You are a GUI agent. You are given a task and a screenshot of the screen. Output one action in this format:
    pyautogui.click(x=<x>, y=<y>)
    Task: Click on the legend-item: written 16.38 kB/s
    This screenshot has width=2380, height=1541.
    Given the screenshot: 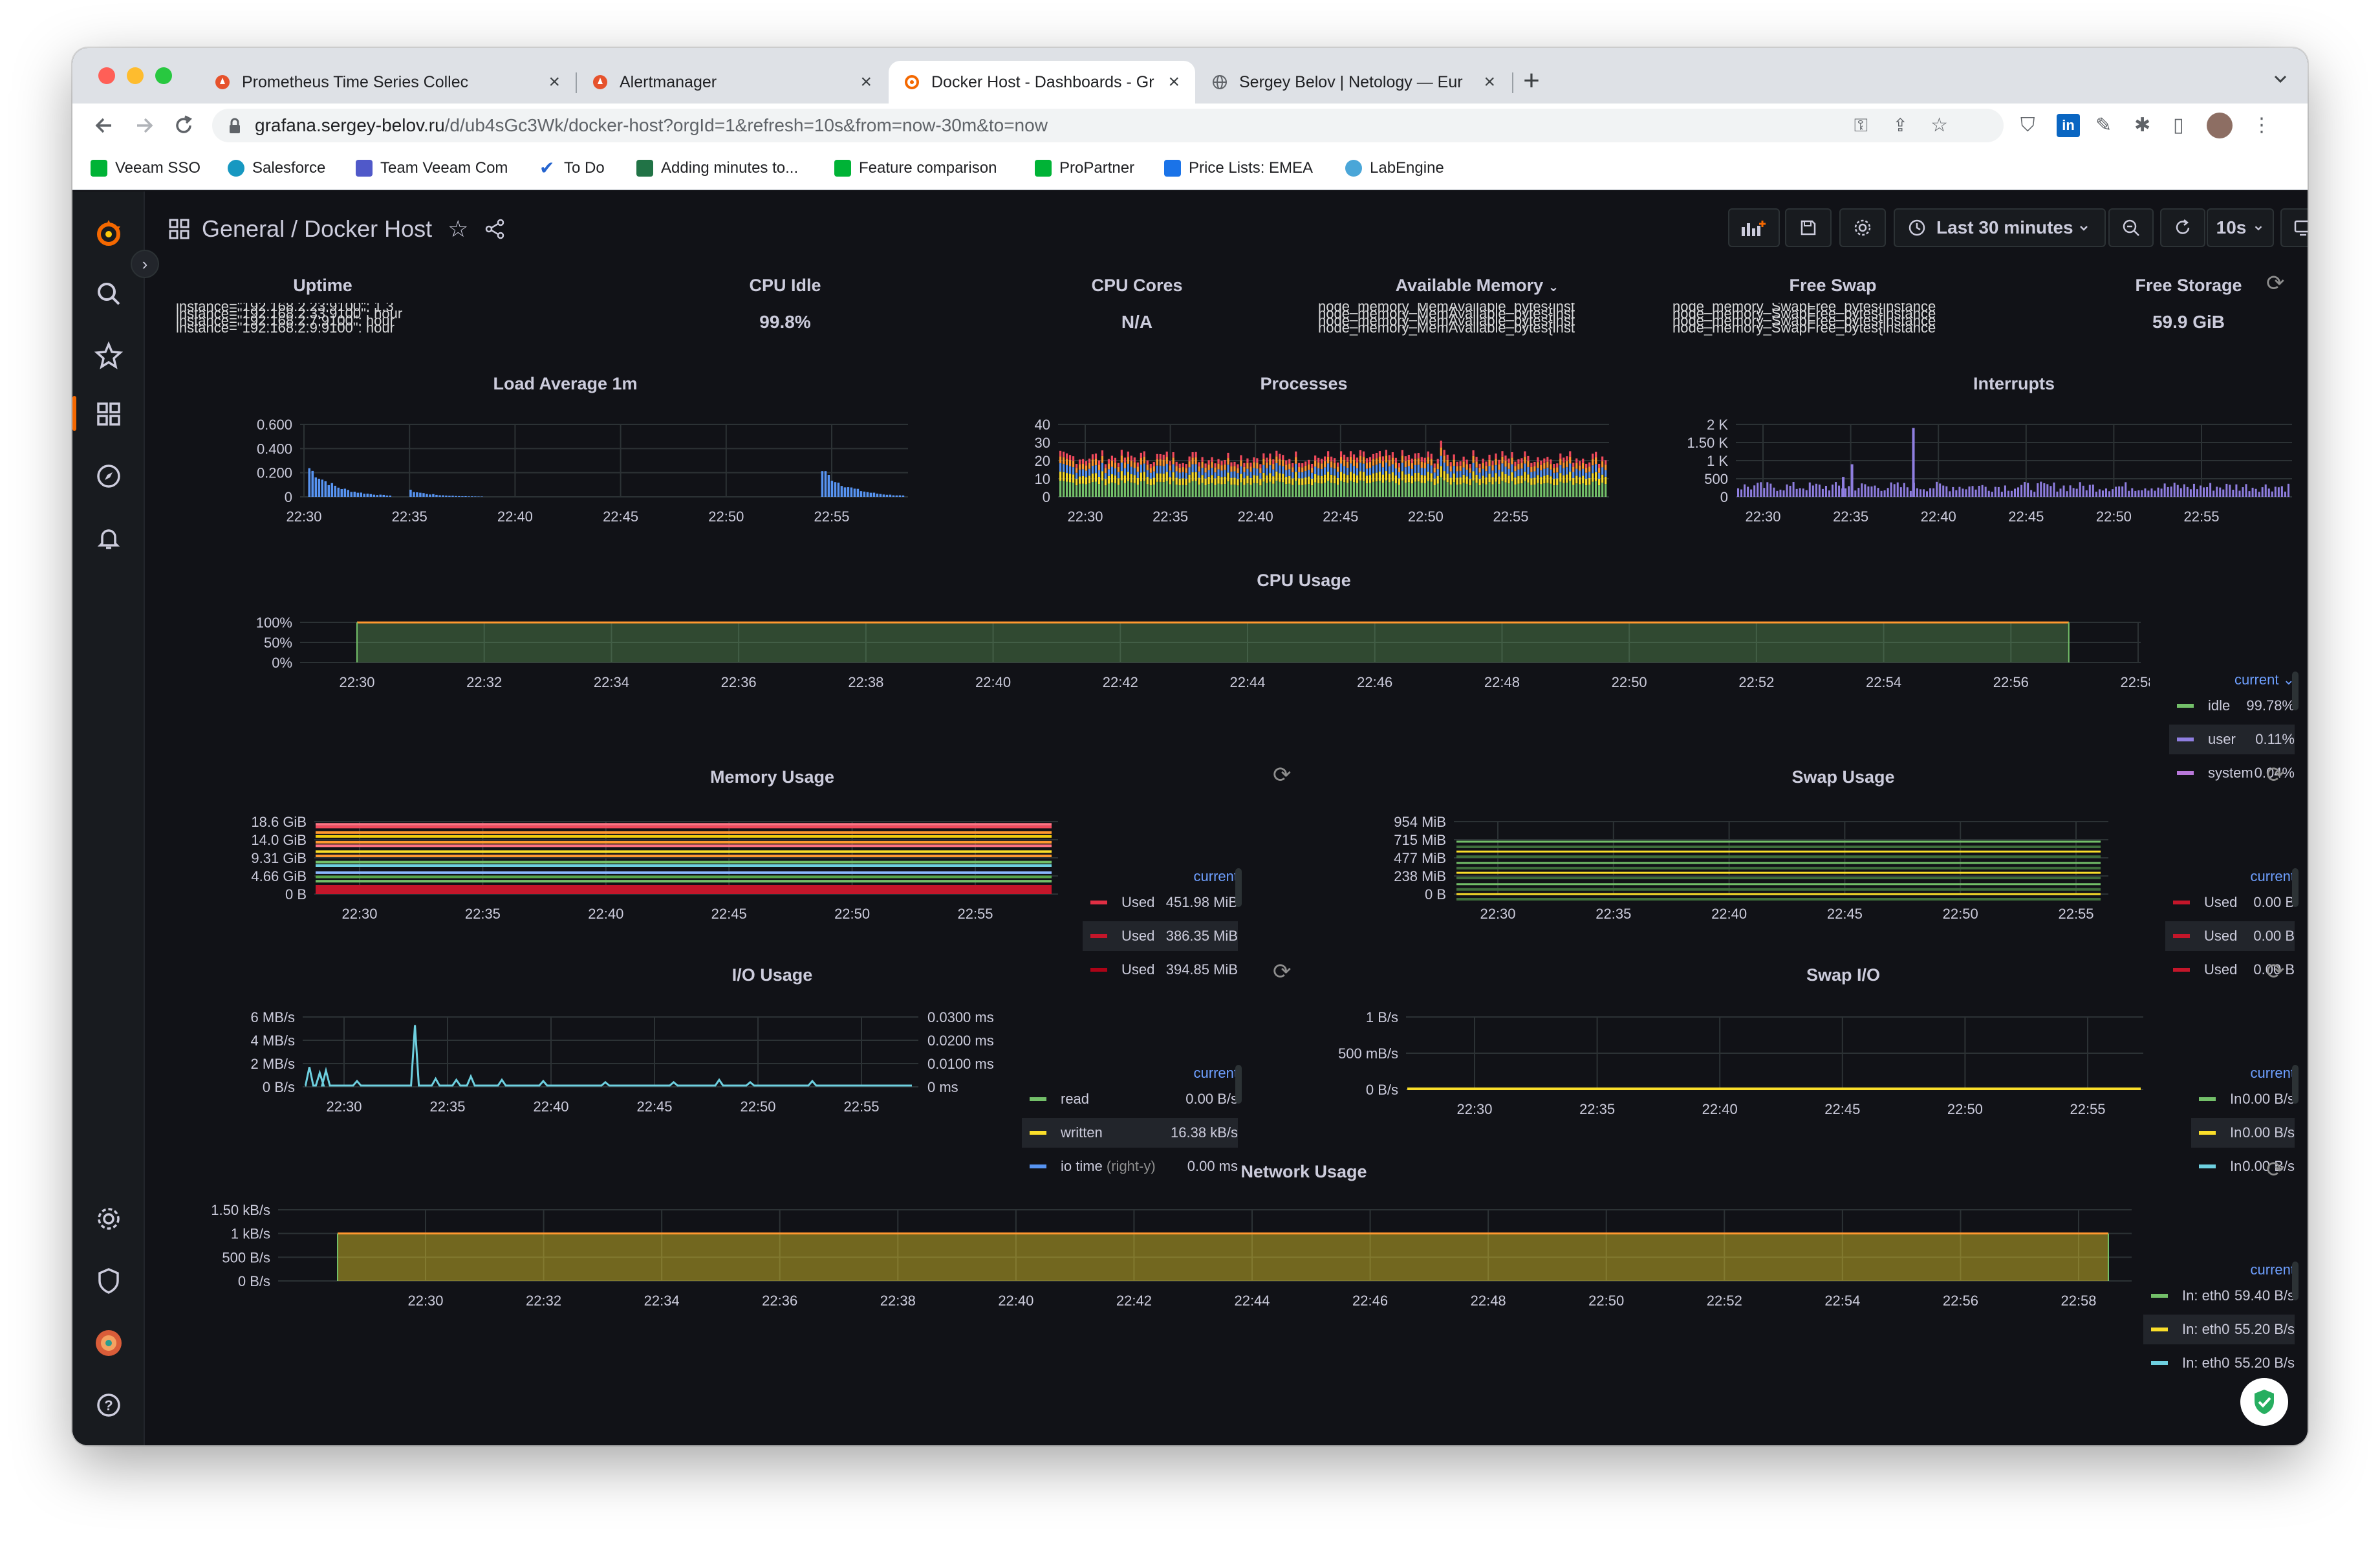 What is the action you would take?
    pyautogui.click(x=1130, y=1133)
    